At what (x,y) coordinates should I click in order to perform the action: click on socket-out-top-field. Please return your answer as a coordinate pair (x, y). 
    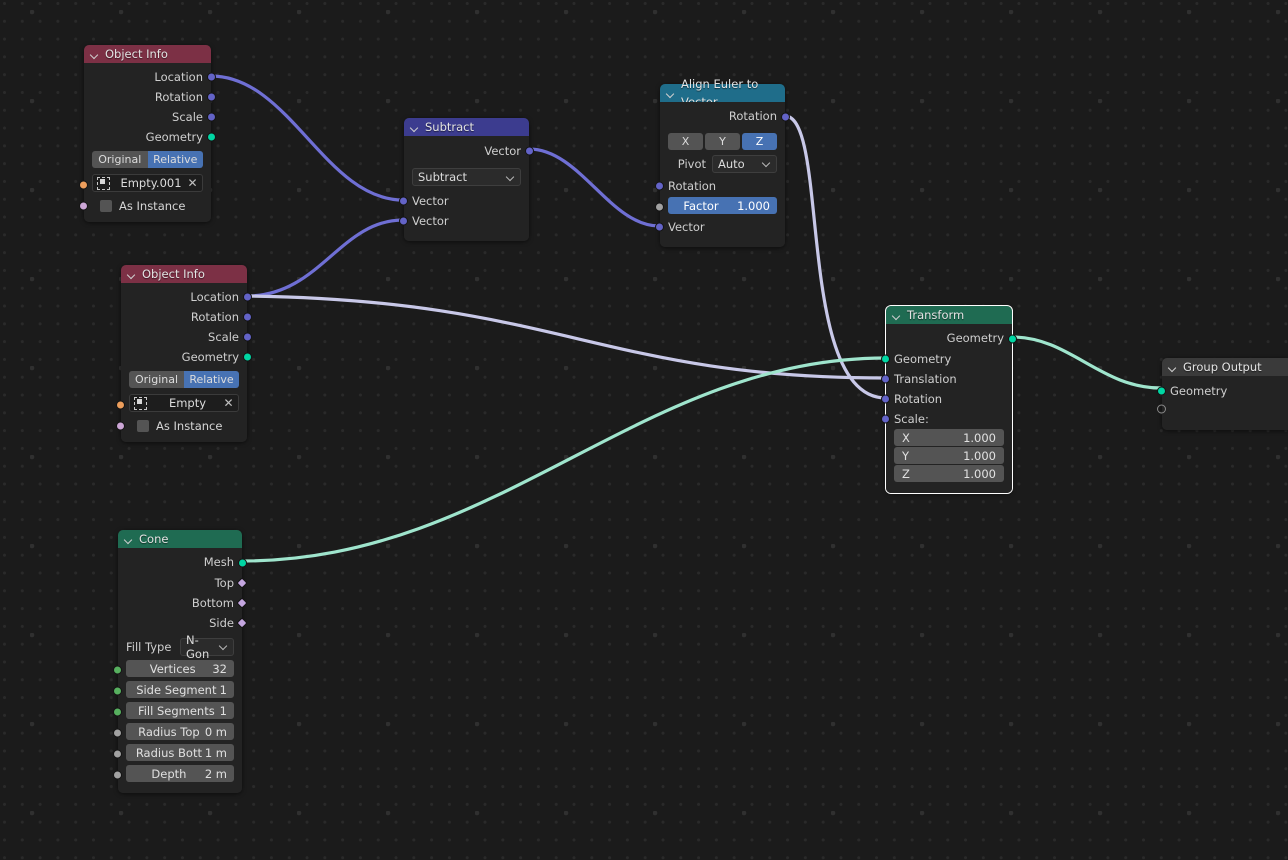
    Looking at the image, I should click on (242, 583).